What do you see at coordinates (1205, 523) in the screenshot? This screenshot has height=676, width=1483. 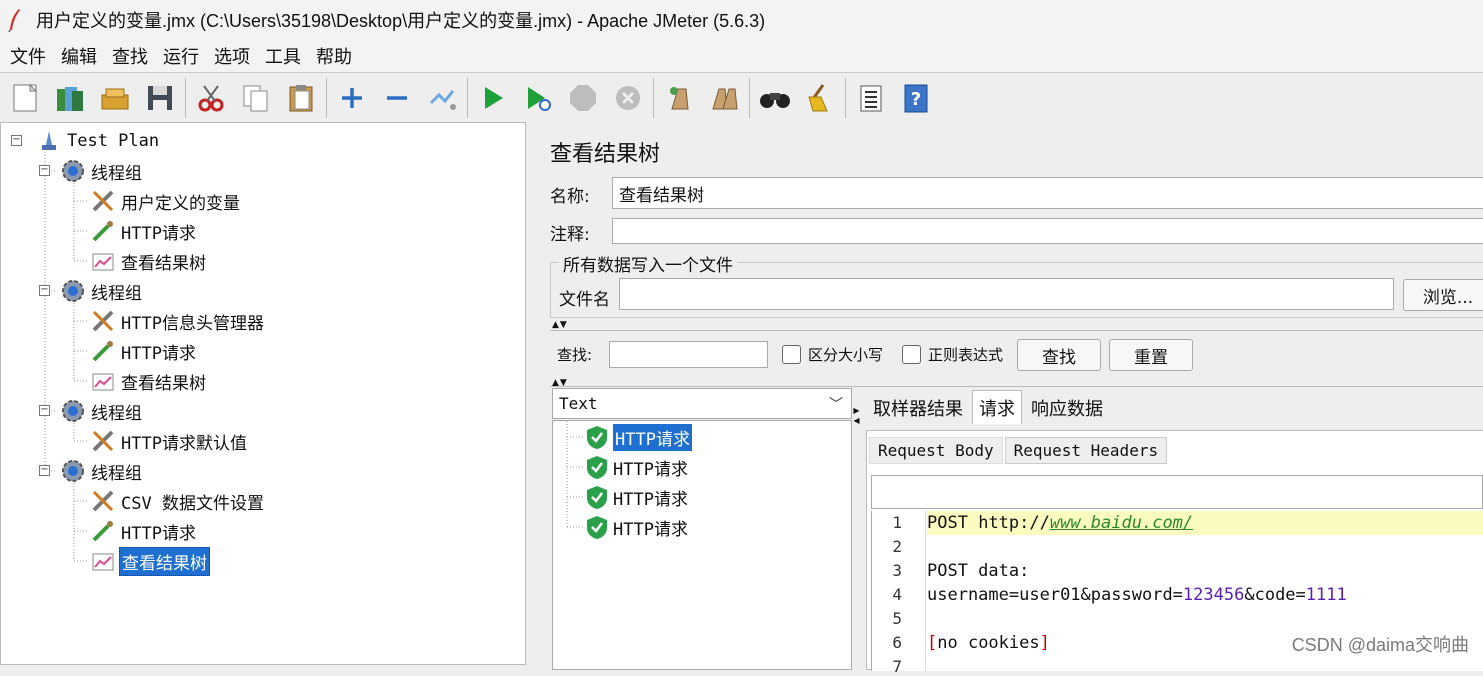 I see `code-line-1: POST http://www.baidu.com/` at bounding box center [1205, 523].